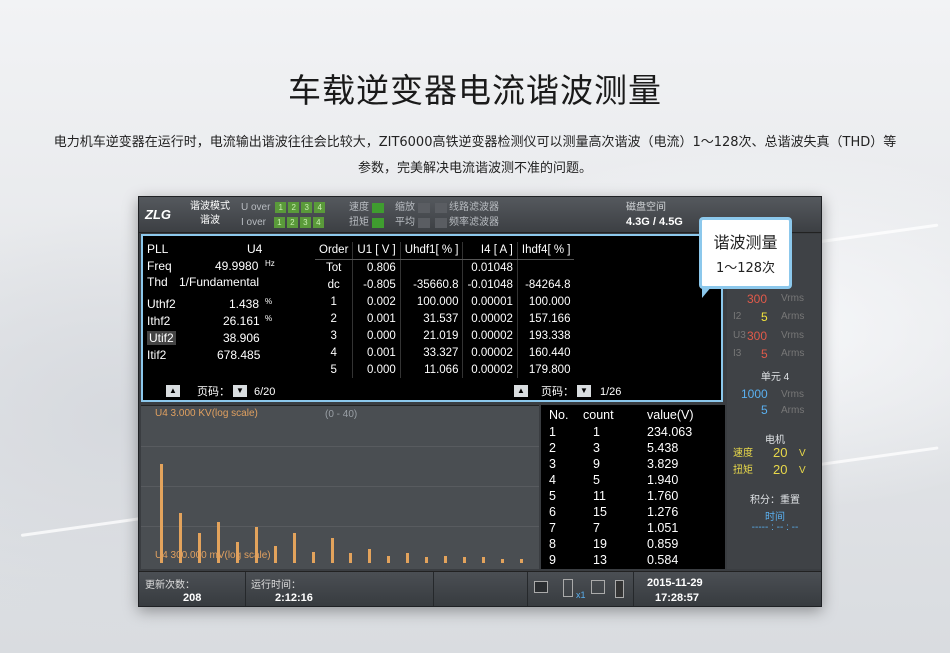 This screenshot has width=950, height=653. I want to click on list-item: 4 5 1.940, so click(614, 480).